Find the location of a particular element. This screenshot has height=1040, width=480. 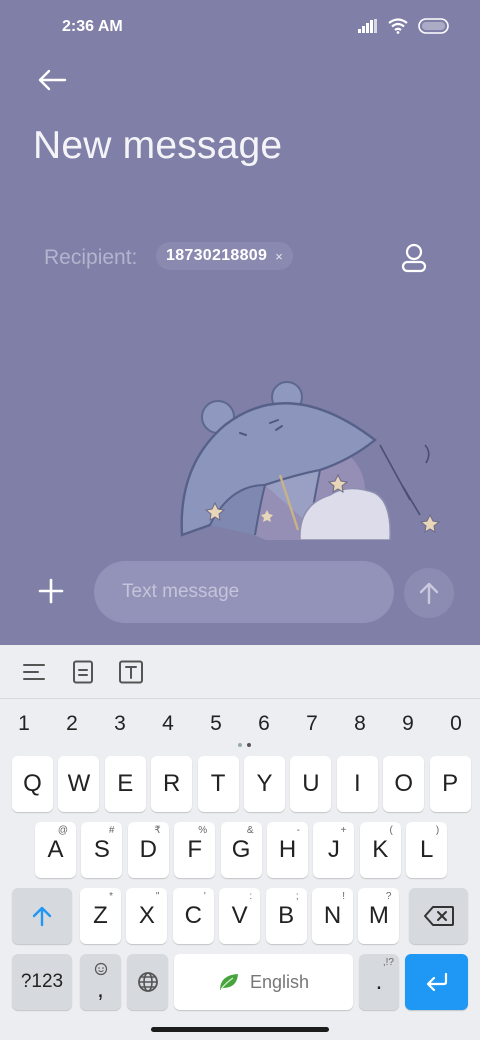

key-n: ! N is located at coordinates (332, 916).